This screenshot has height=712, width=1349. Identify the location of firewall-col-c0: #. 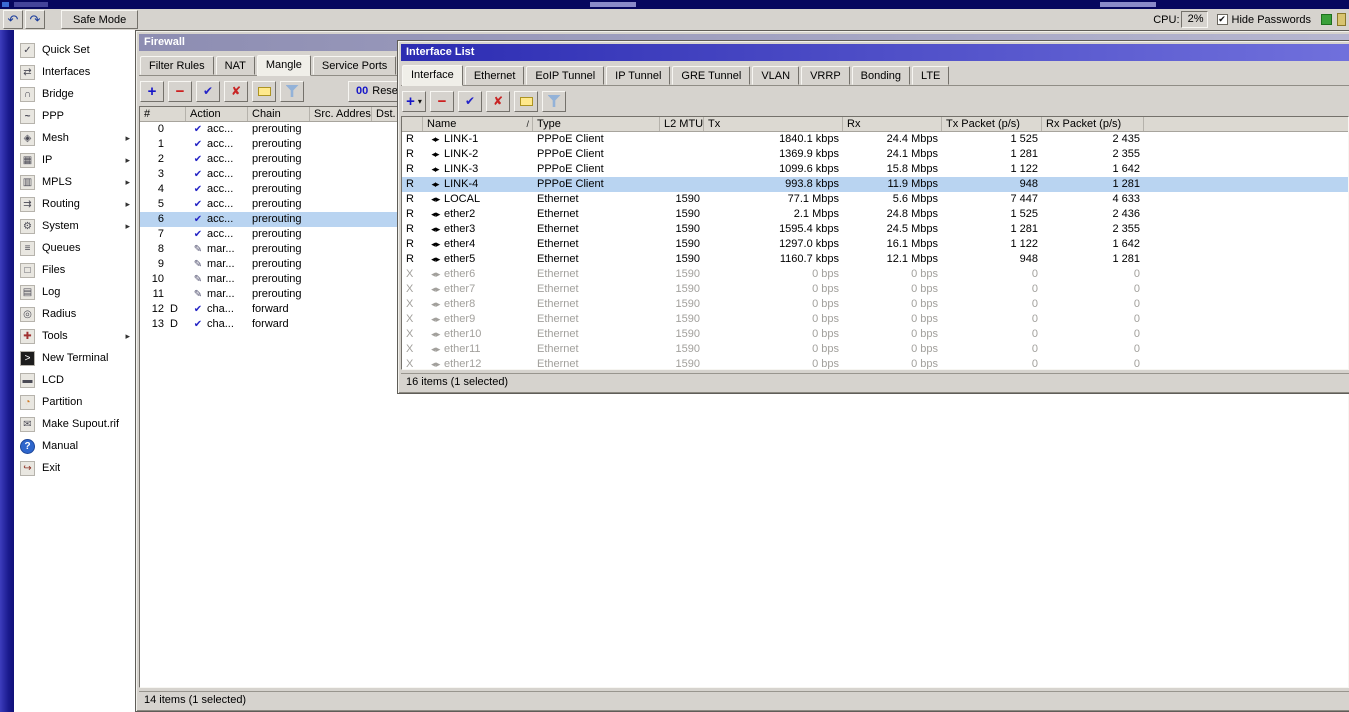
(163, 114).